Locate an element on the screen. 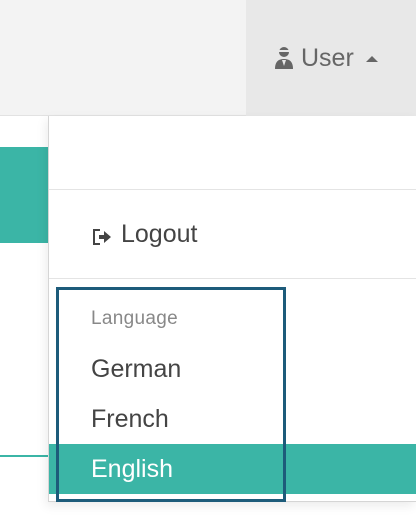 This screenshot has width=416, height=520. language-option-german: German is located at coordinates (232, 369).